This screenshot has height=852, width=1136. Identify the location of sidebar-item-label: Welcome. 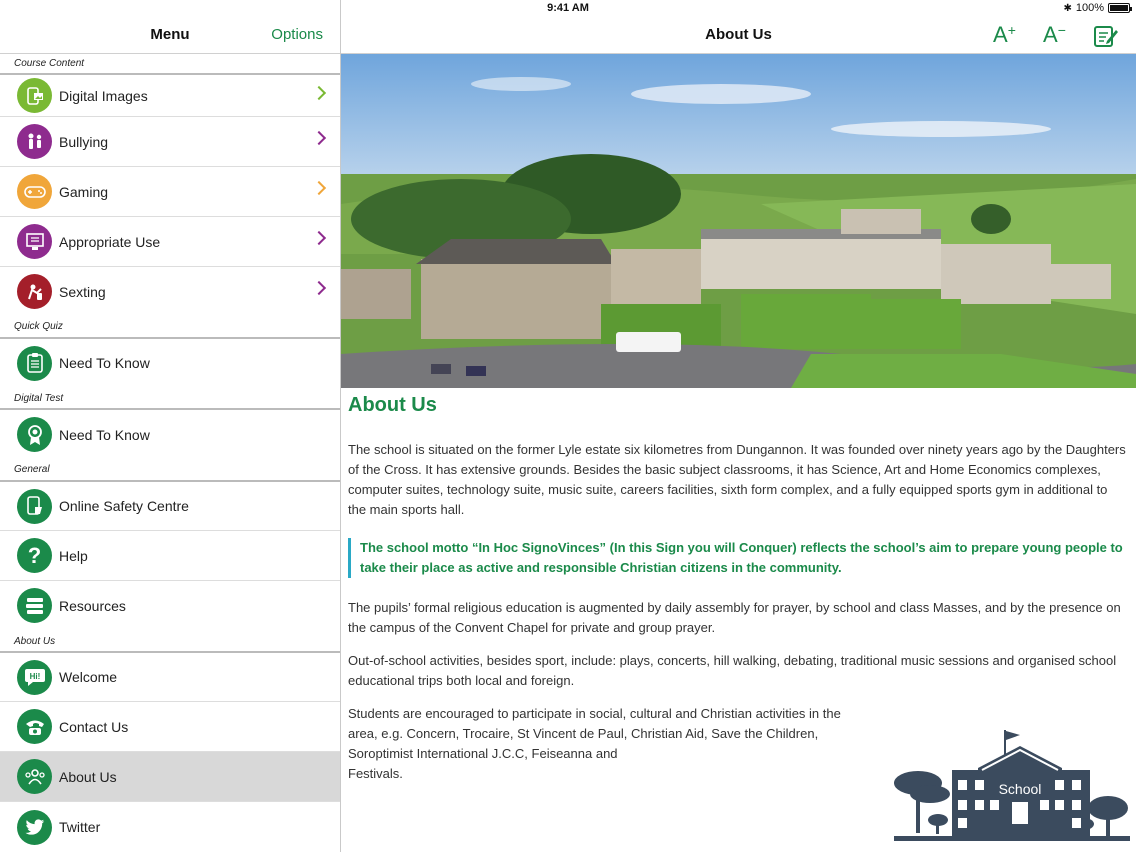
(88, 677).